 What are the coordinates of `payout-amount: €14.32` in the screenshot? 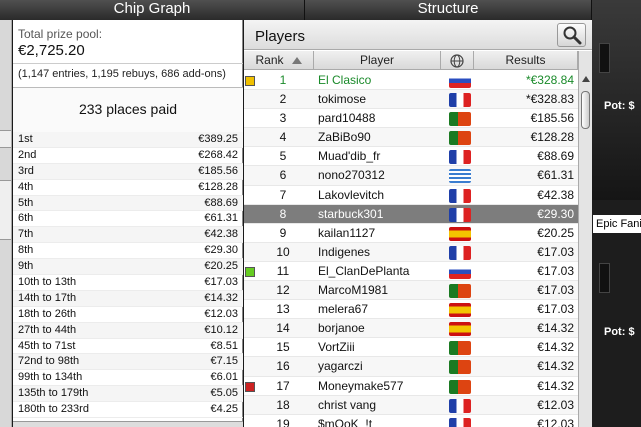 It's located at (221, 297).